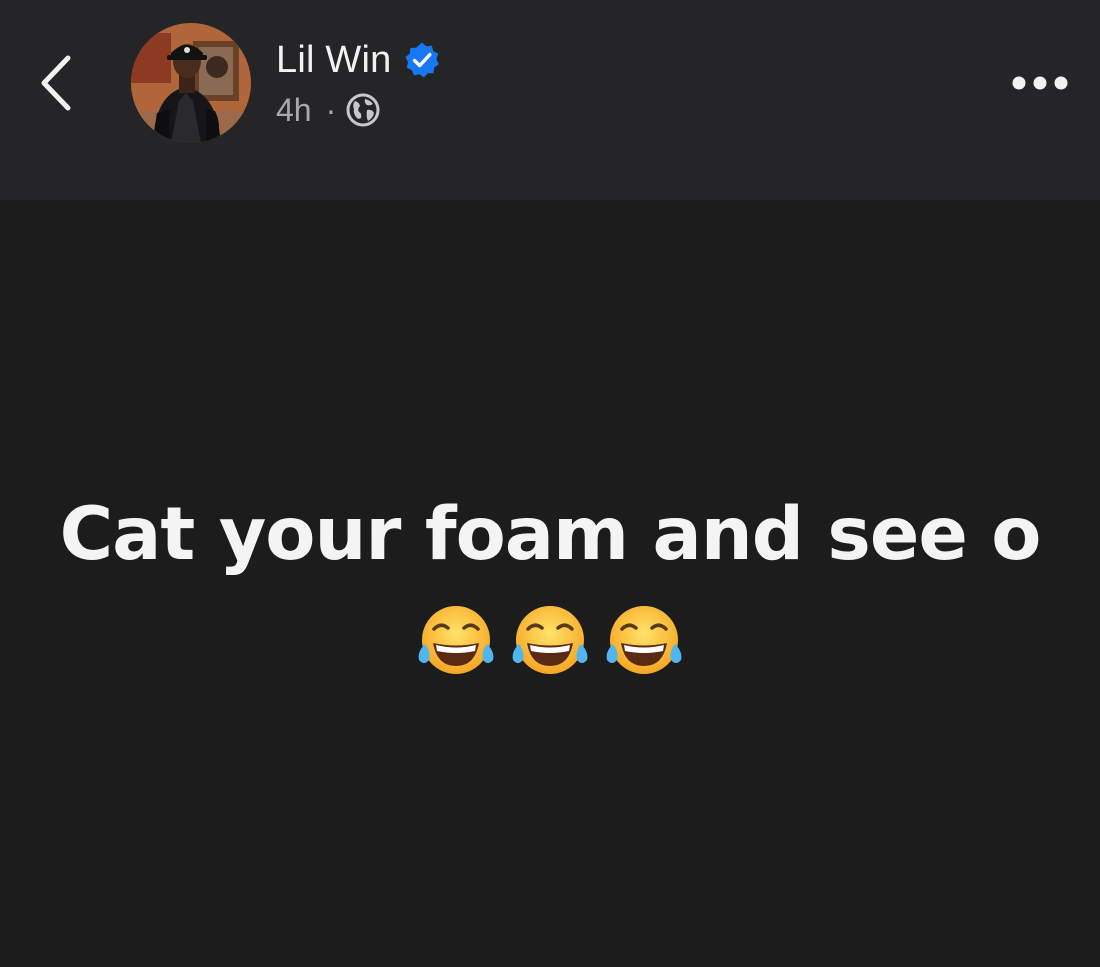 Image resolution: width=1100 pixels, height=967 pixels. I want to click on back-button, so click(58, 83).